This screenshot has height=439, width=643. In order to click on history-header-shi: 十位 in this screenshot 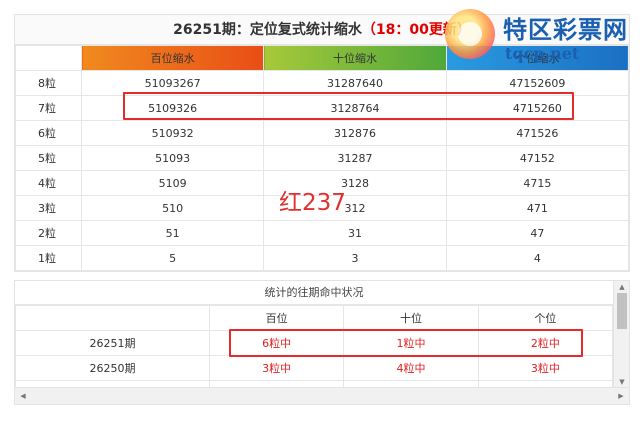, I will do `click(411, 318)`.